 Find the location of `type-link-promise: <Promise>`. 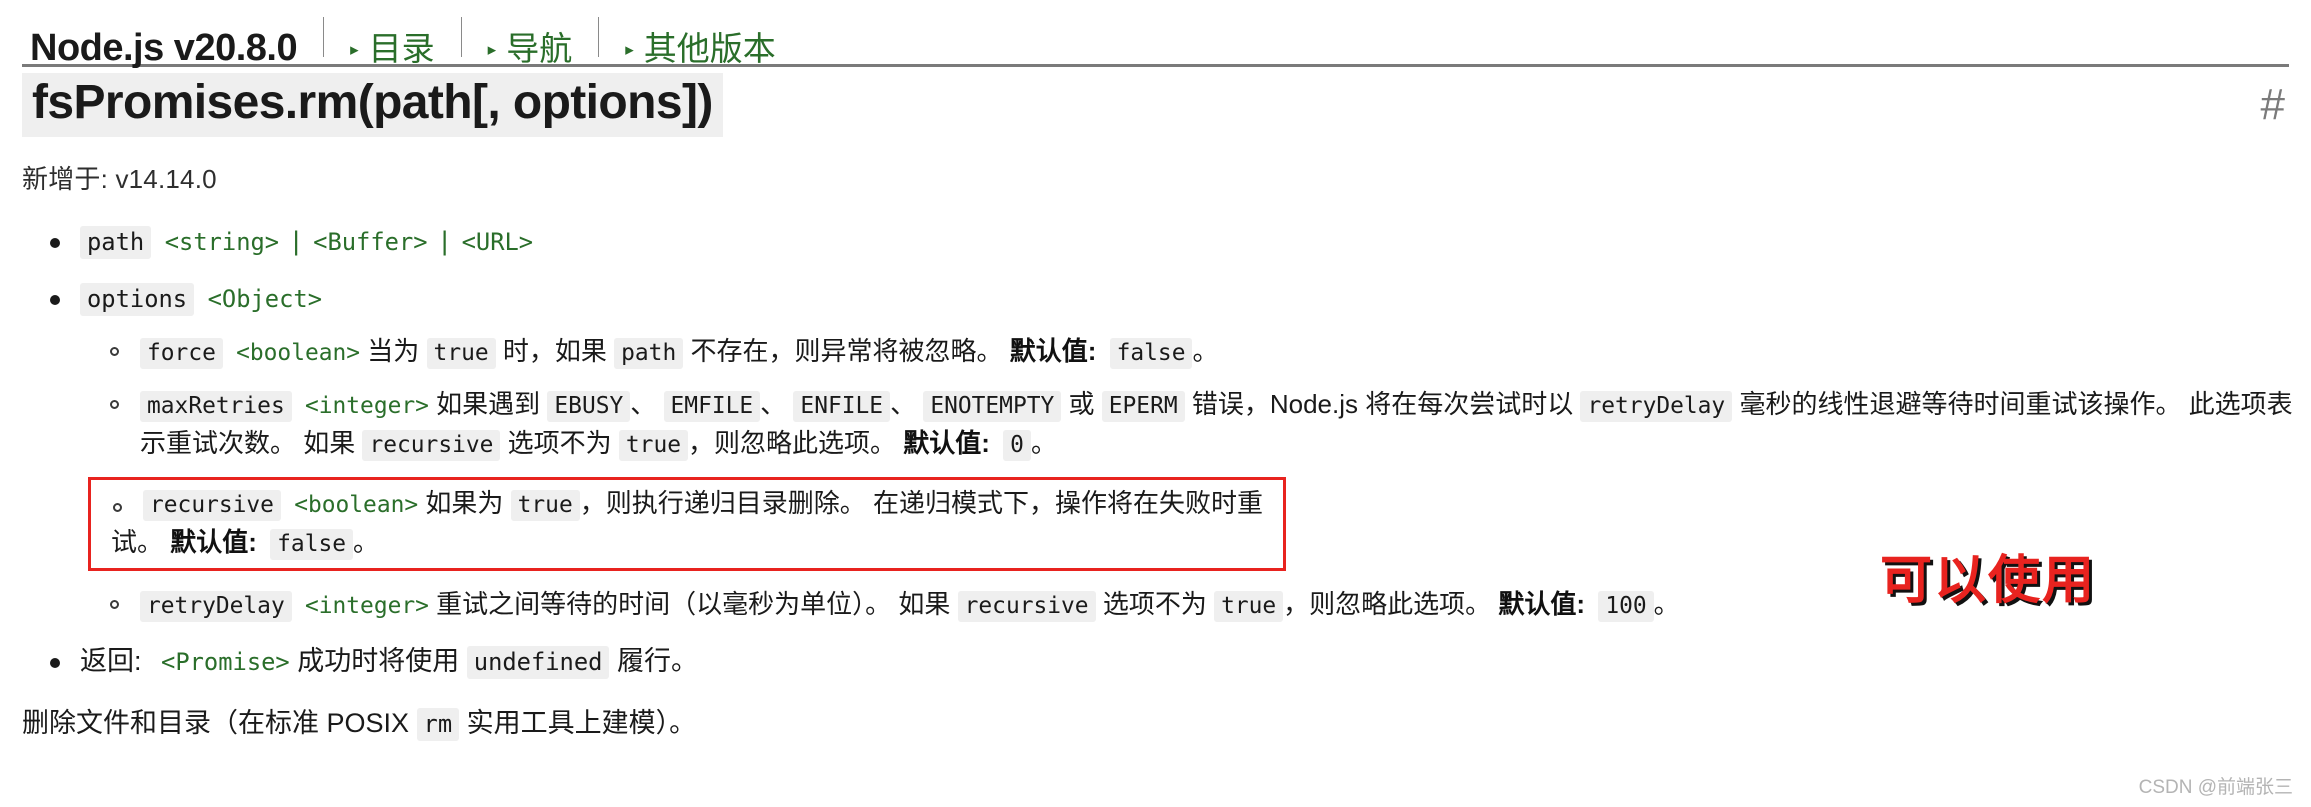

type-link-promise: <Promise> is located at coordinates (225, 662).